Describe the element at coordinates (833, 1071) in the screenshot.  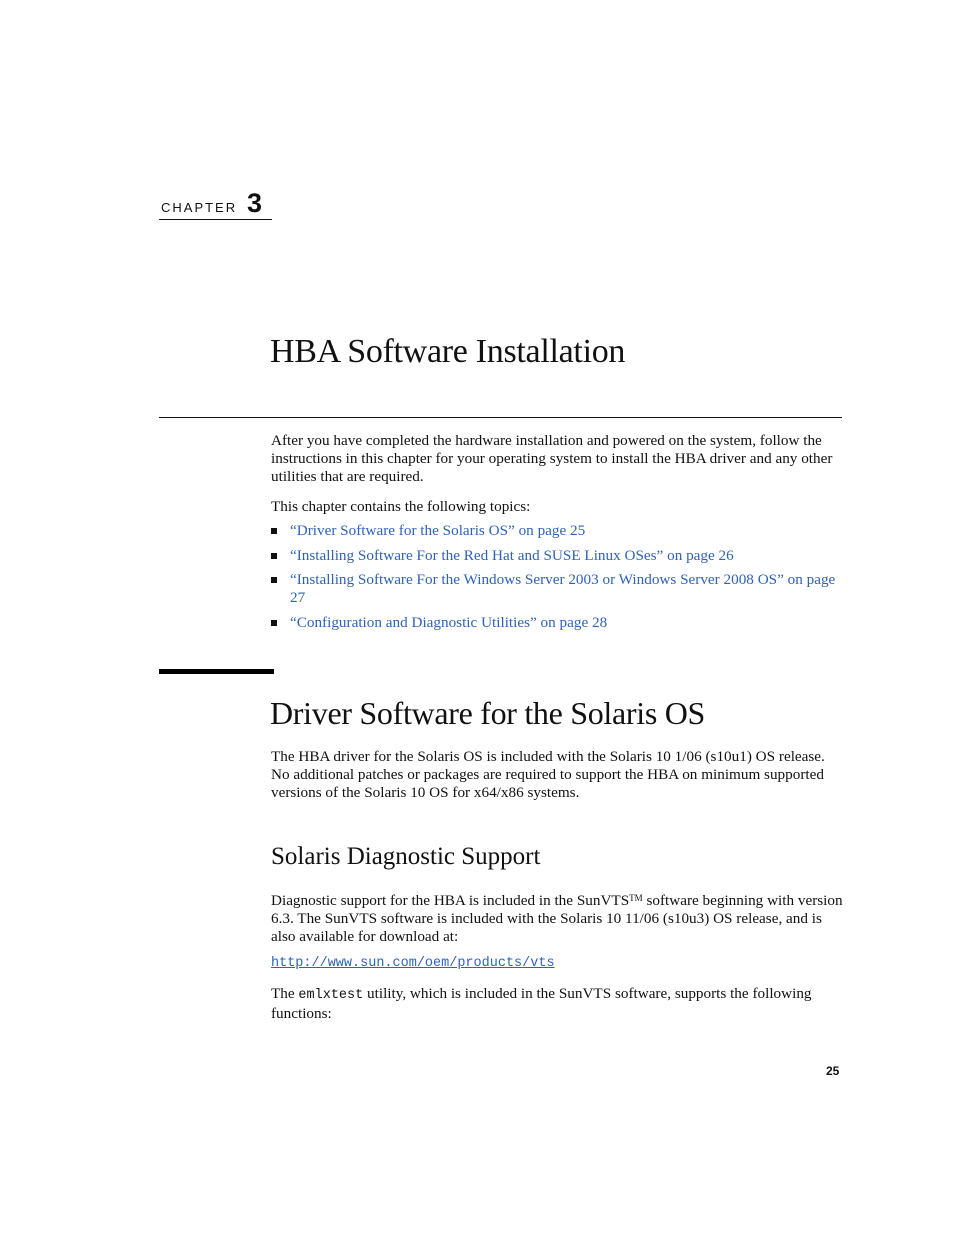
I see `page-number: 25` at that location.